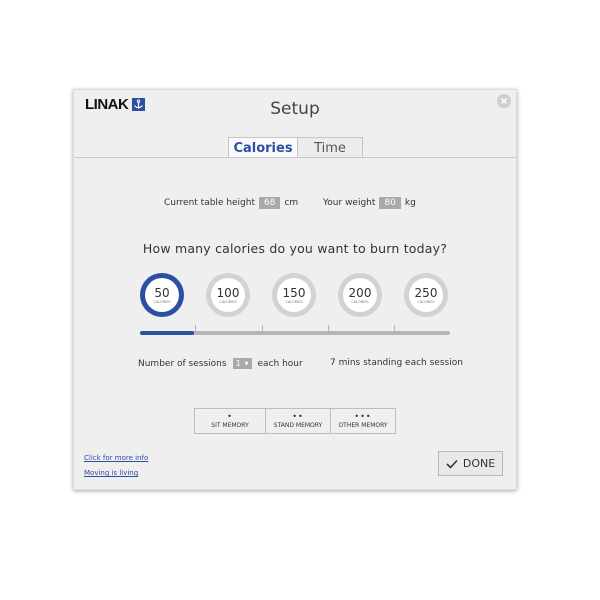 This screenshot has width=600, height=600. I want to click on calorie-option-value: 100, so click(228, 292).